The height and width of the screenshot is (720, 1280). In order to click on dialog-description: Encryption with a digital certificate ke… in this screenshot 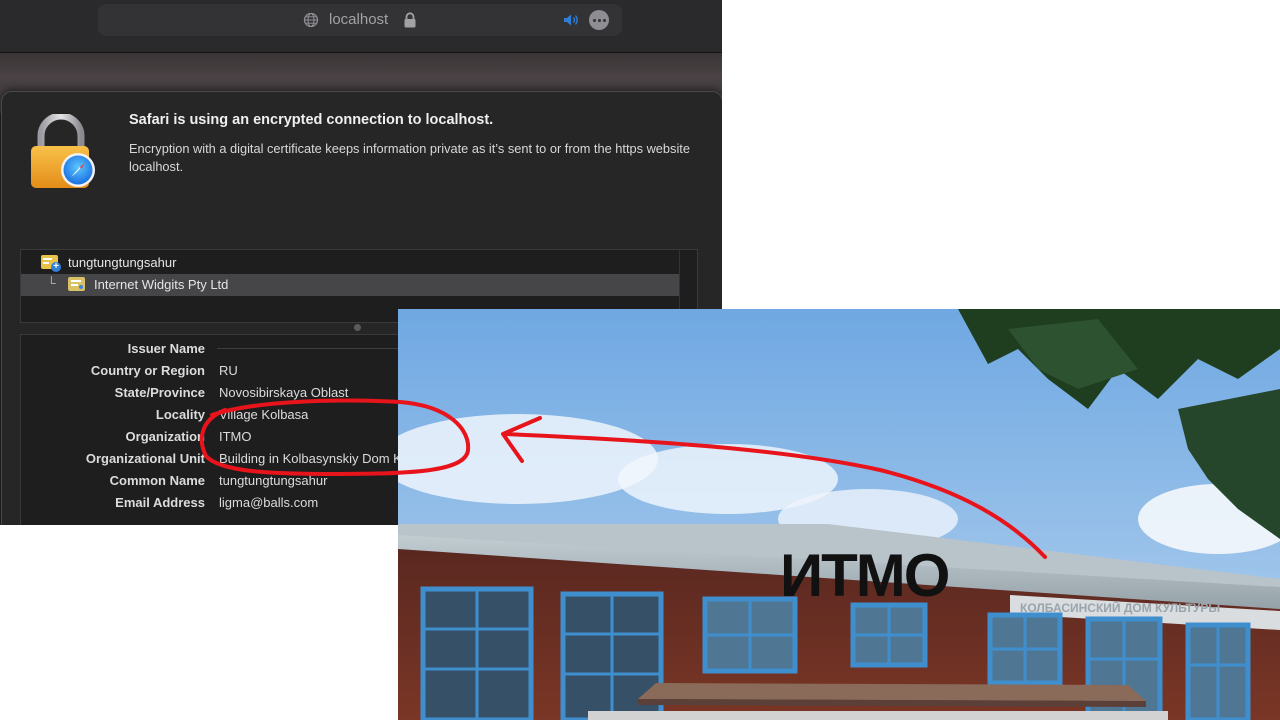, I will do `click(409, 157)`.